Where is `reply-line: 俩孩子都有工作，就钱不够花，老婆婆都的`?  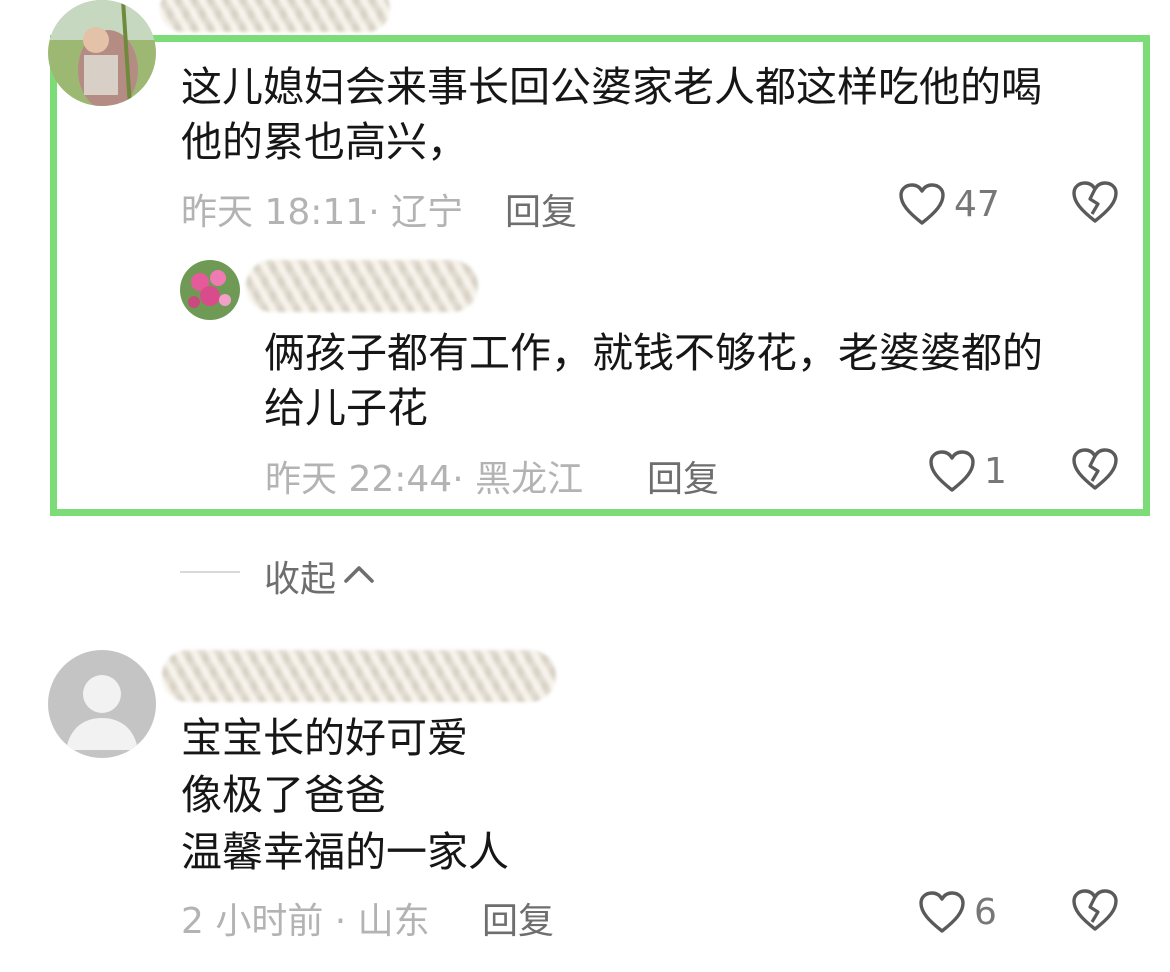
reply-line: 俩孩子都有工作，就钱不够花，老婆婆都的 is located at coordinates (653, 353).